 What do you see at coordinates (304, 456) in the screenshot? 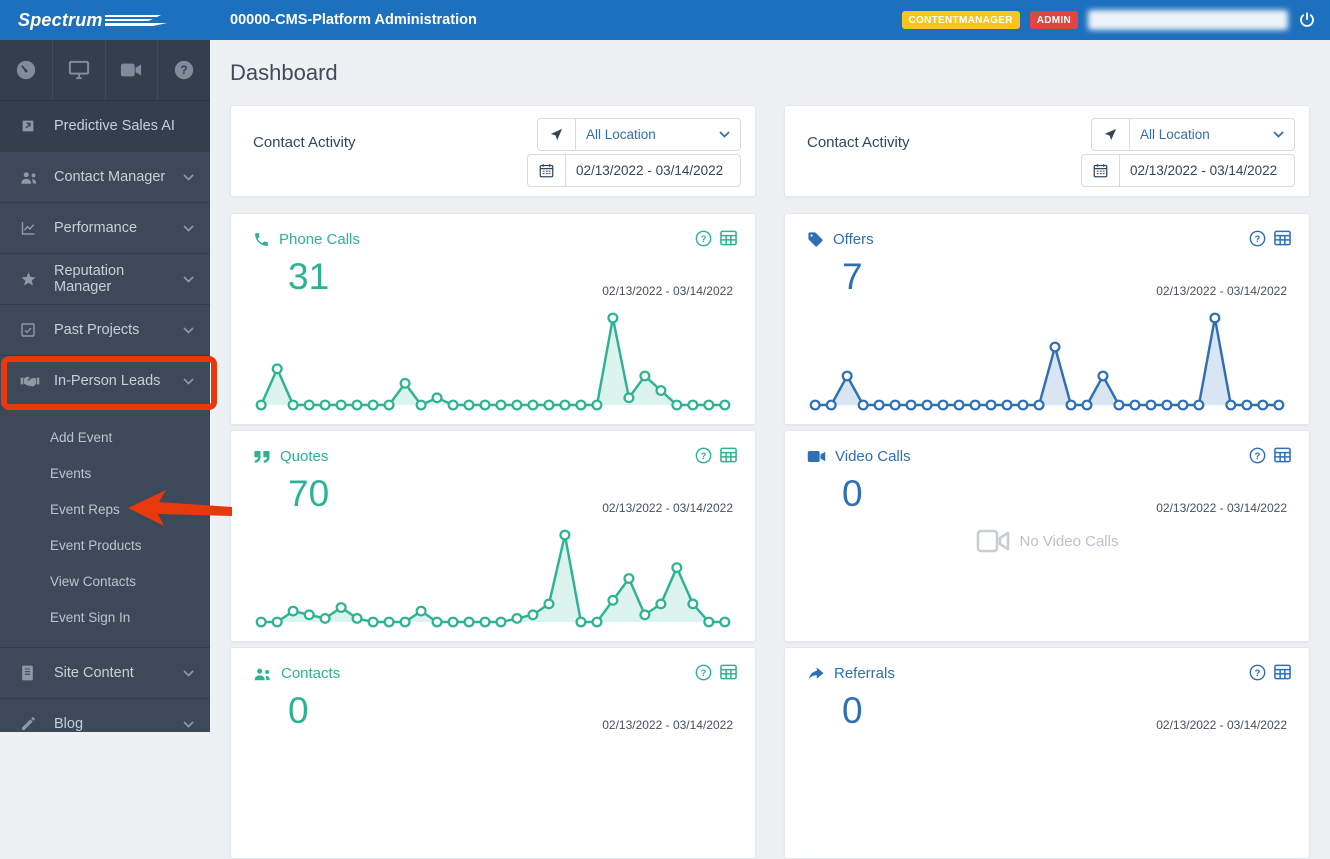
I see `metric-title: Quotes` at bounding box center [304, 456].